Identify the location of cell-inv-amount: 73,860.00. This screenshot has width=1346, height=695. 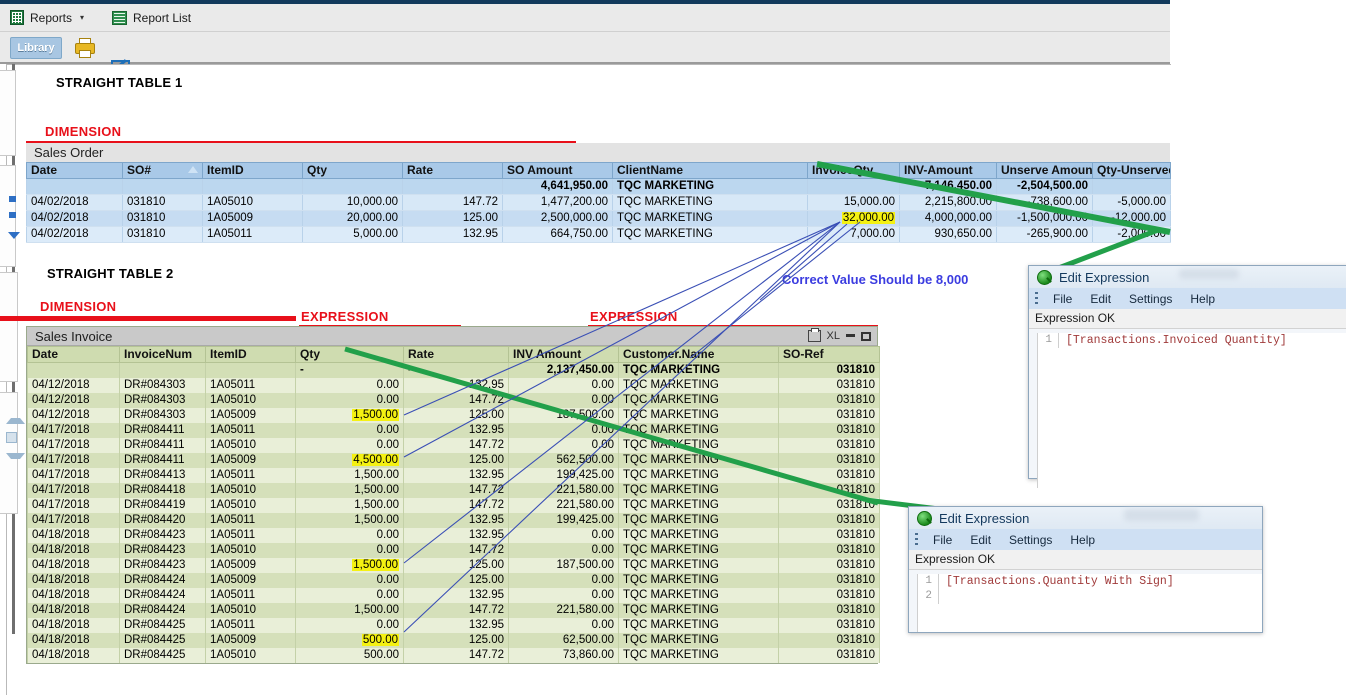
(563, 655).